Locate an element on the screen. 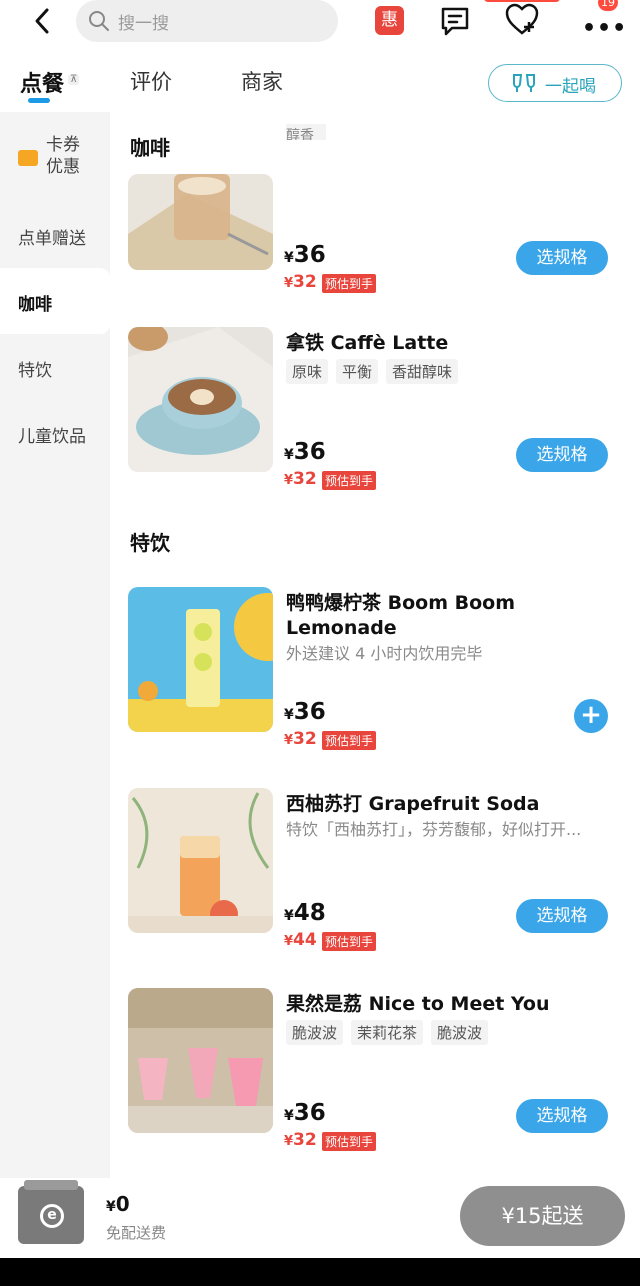  search-placeholder: 搜一搜 is located at coordinates (143, 24).